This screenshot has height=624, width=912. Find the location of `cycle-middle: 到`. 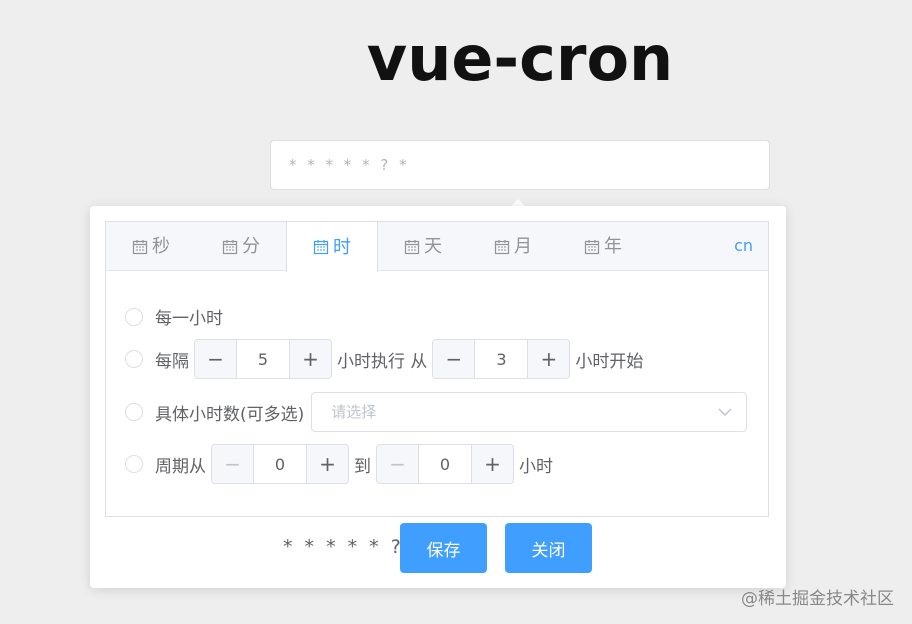

cycle-middle: 到 is located at coordinates (362, 466).